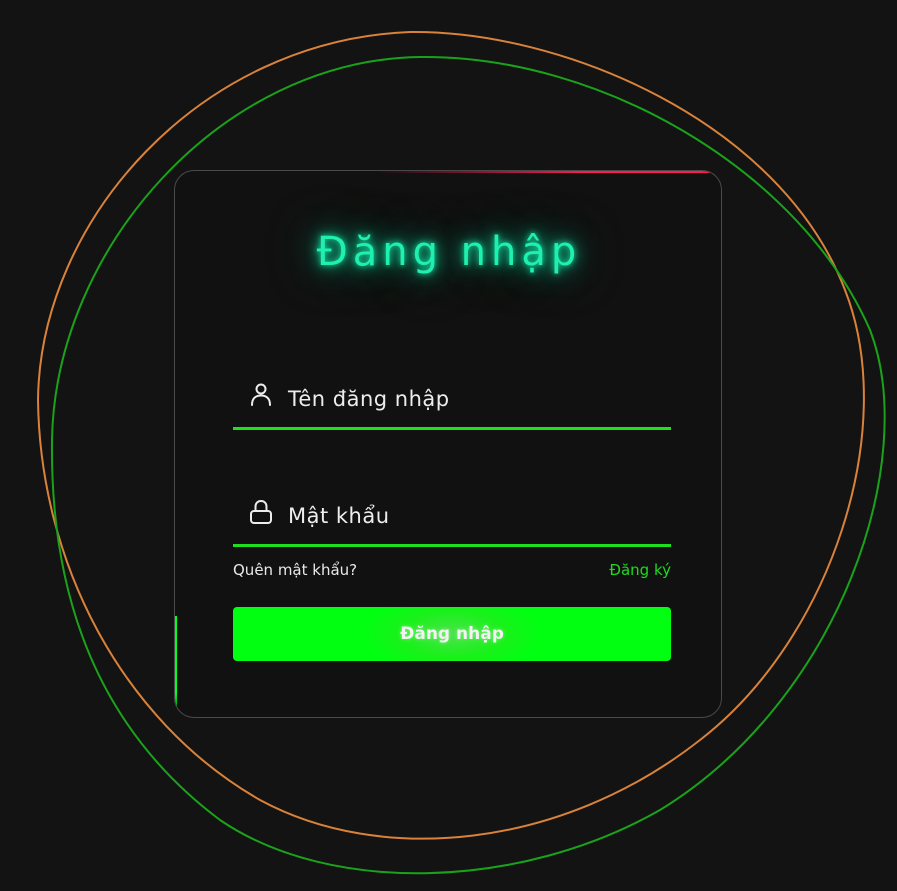  Describe the element at coordinates (640, 570) in the screenshot. I see `register-link: Đăng ký` at that location.